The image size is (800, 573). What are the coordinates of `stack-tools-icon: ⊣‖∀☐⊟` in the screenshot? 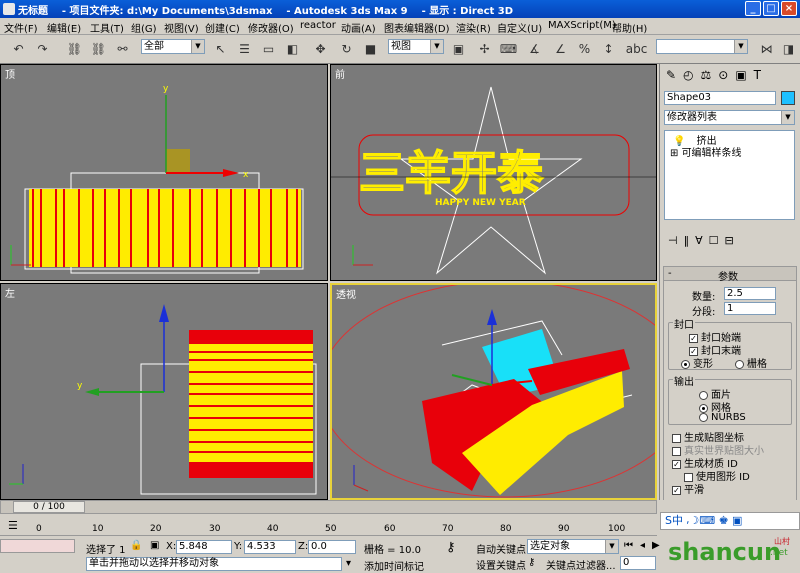 It's located at (704, 240).